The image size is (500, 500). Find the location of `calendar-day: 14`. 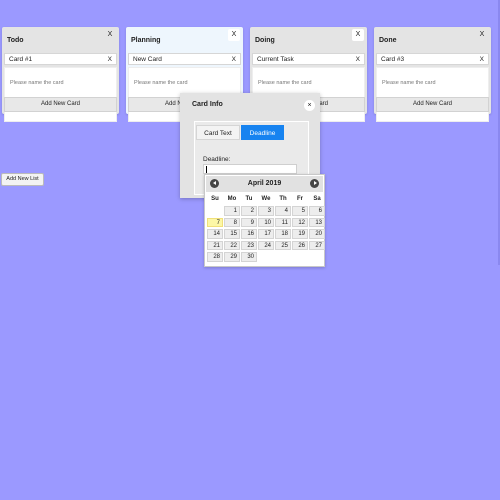

calendar-day: 14 is located at coordinates (215, 234).